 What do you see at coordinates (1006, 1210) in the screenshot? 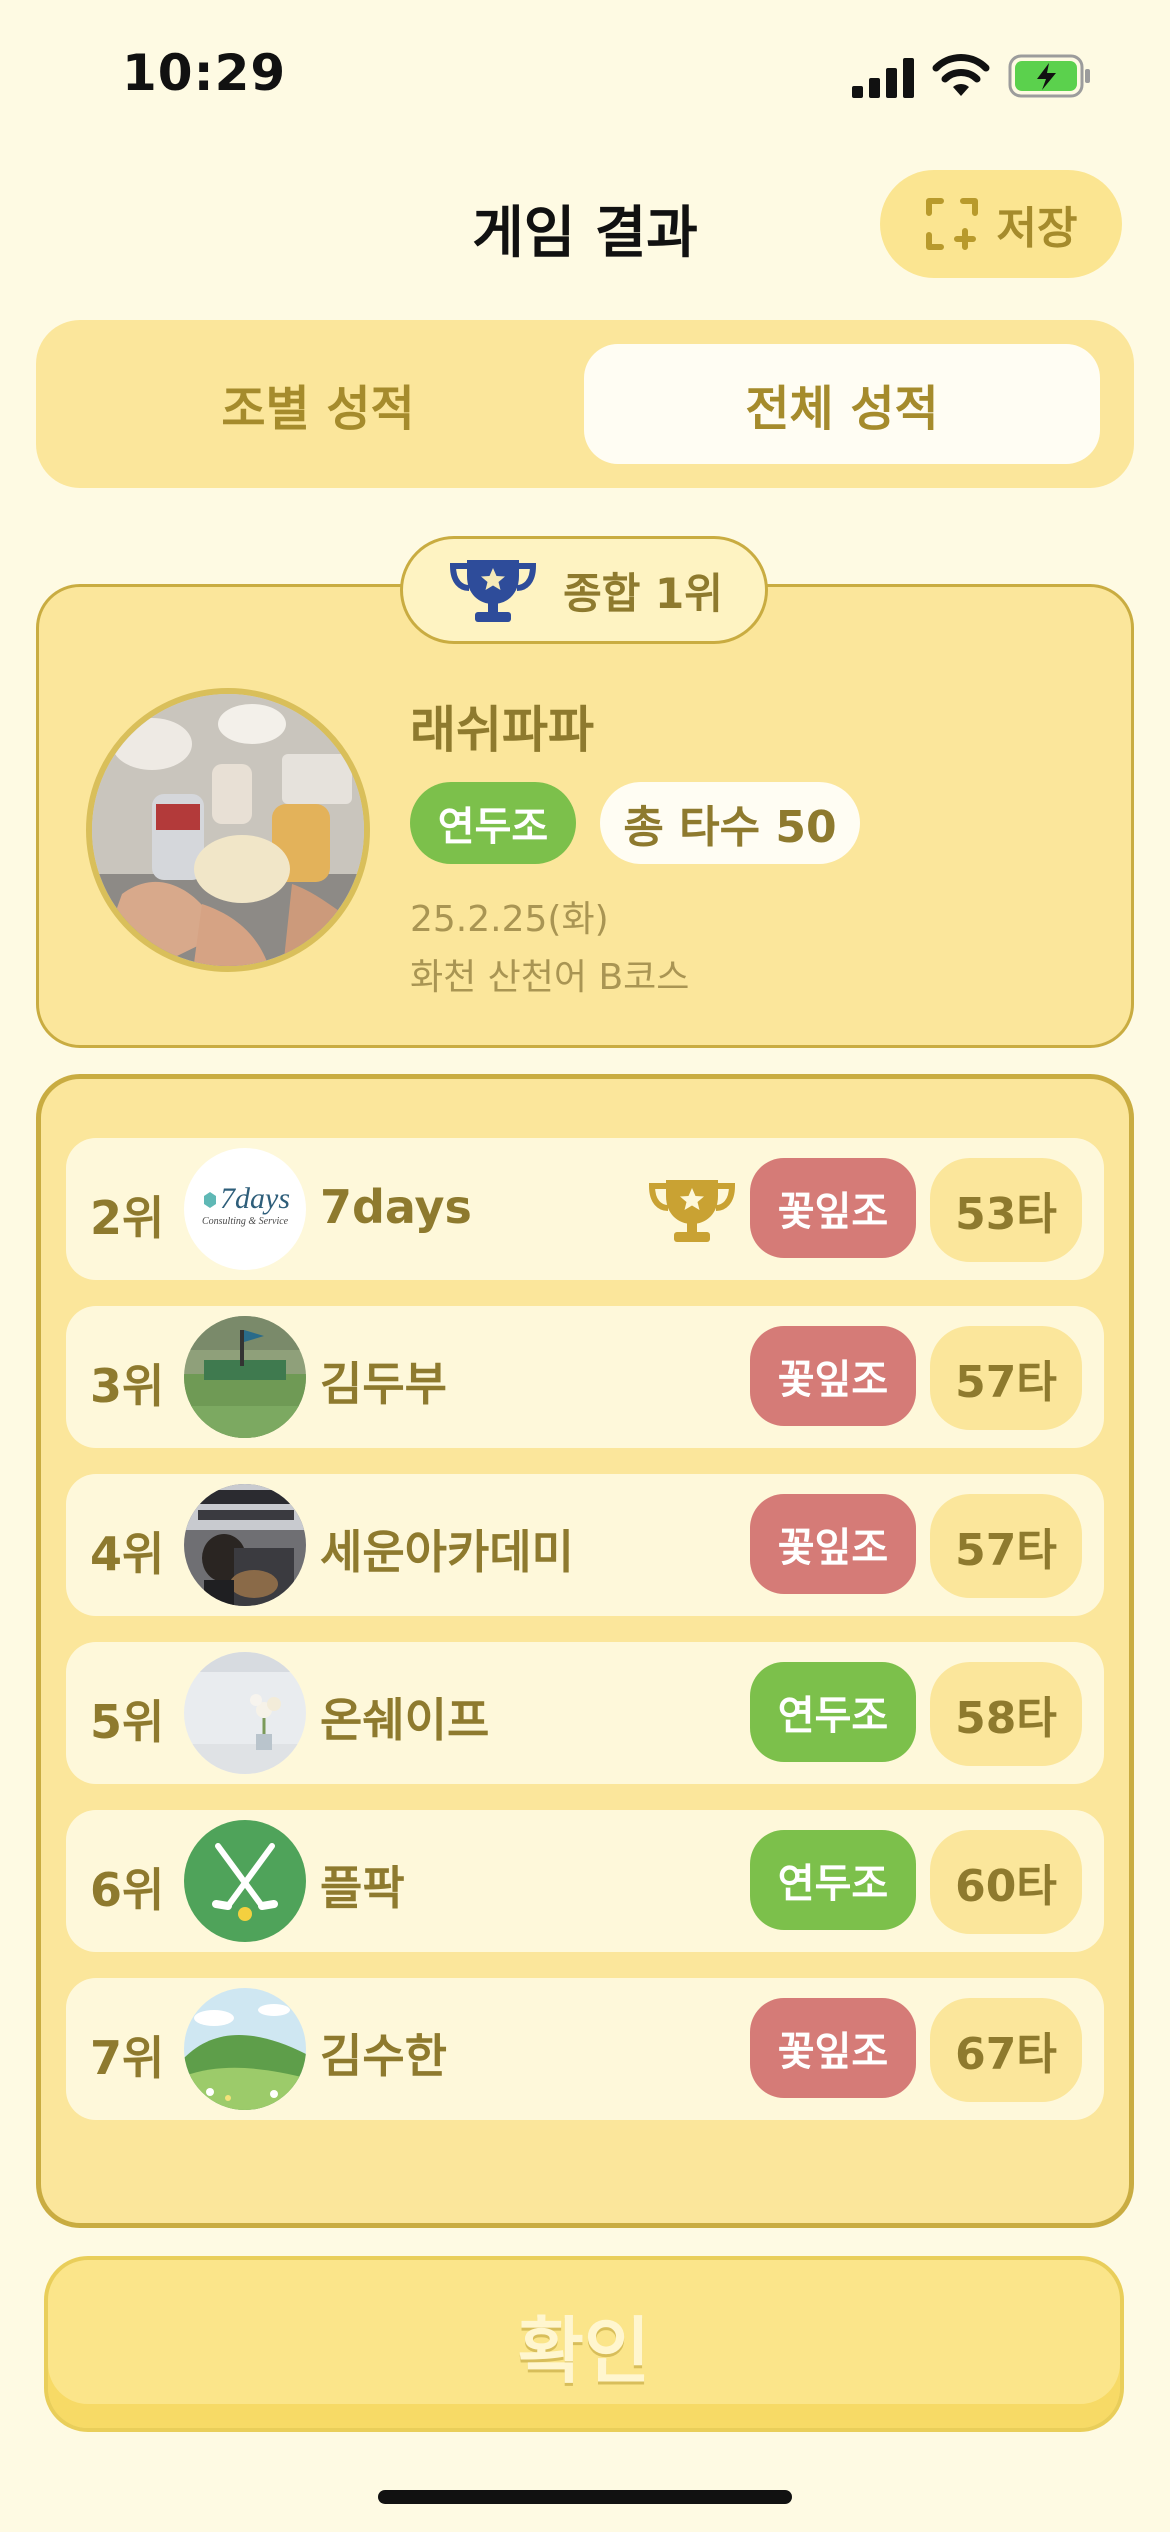
I see `score-badge: 53타` at bounding box center [1006, 1210].